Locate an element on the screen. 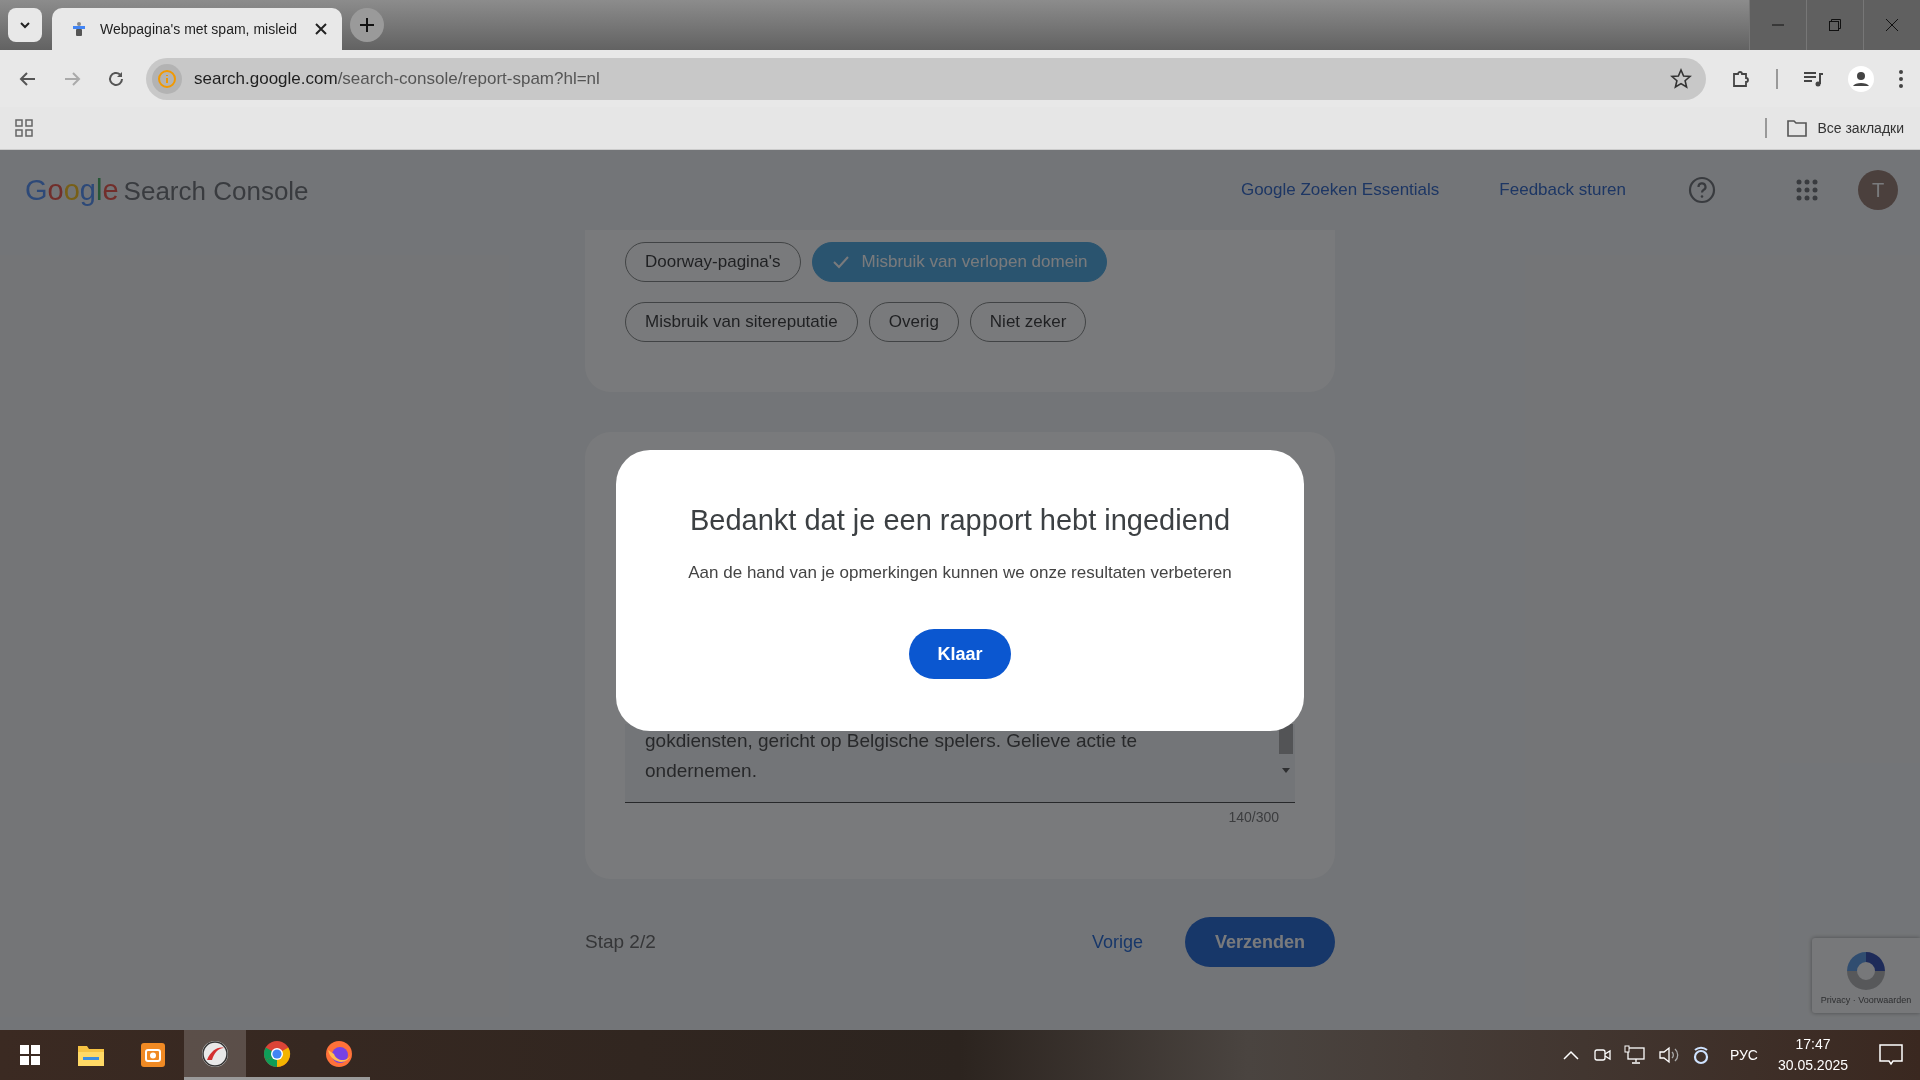 The image size is (1920, 1080). filter-chip: Overig is located at coordinates (913, 322).